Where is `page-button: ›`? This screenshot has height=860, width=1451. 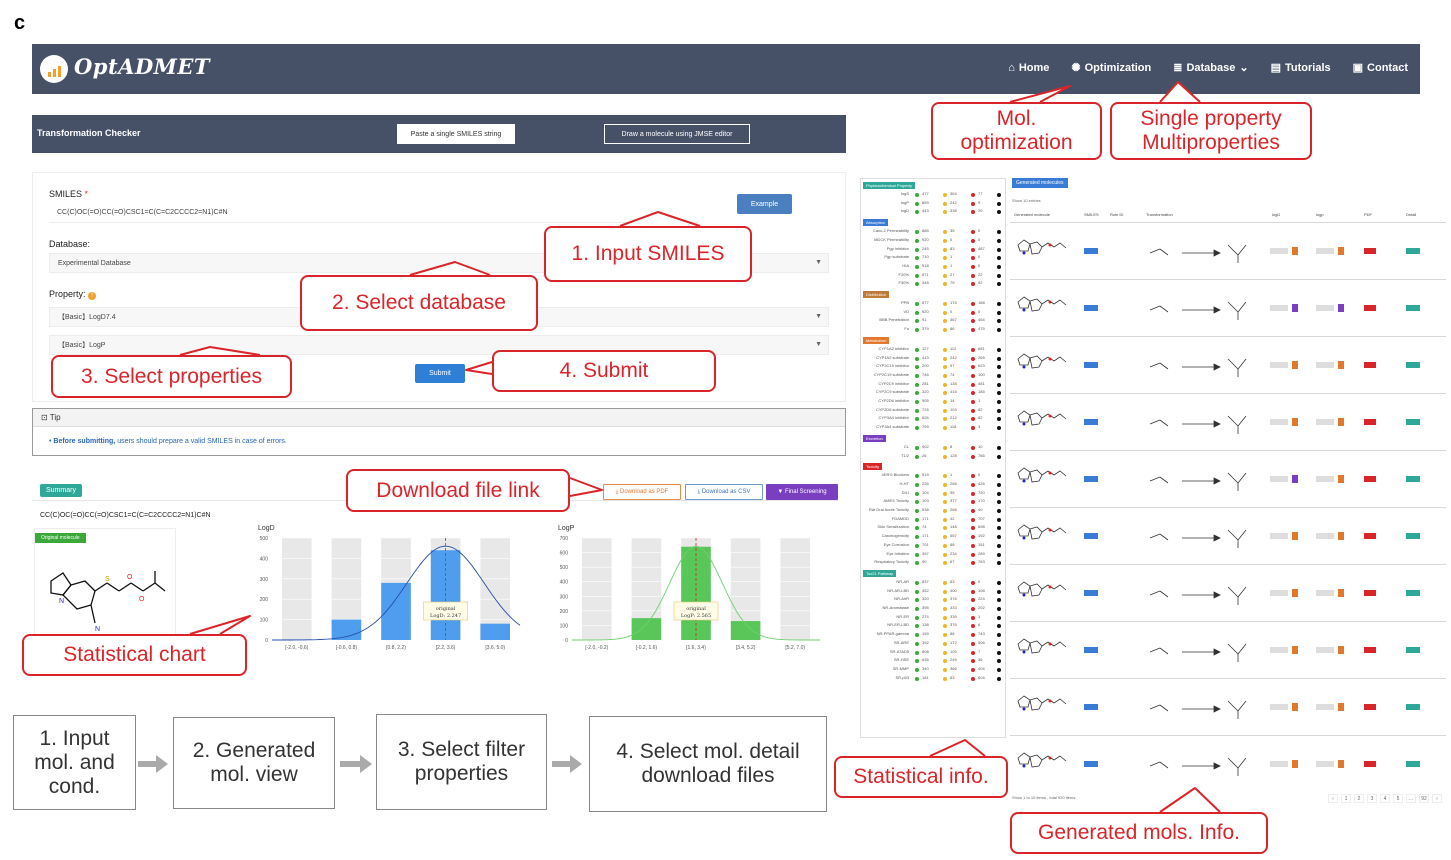
page-button: › is located at coordinates (1437, 798).